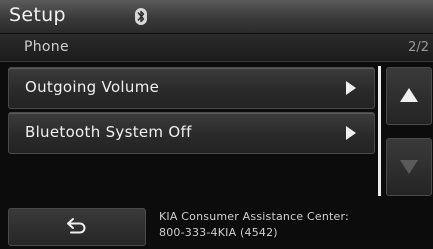 The image size is (433, 249). Describe the element at coordinates (216, 17) in the screenshot. I see `title-bar: Setup` at that location.